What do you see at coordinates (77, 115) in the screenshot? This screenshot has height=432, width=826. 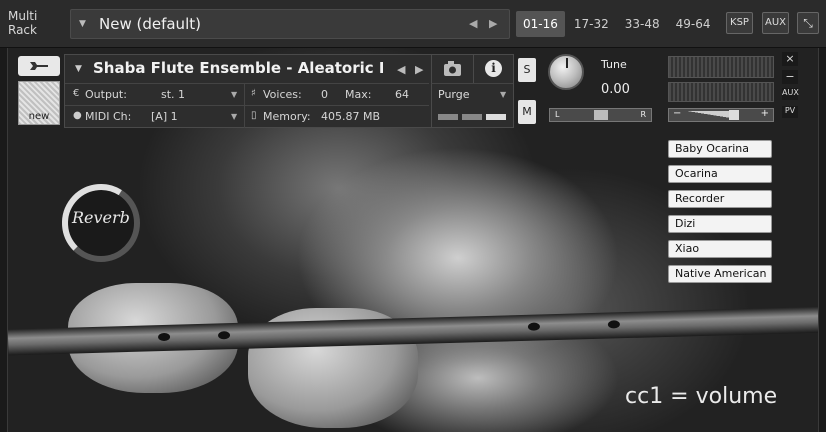 I see `midi-icon: ●` at bounding box center [77, 115].